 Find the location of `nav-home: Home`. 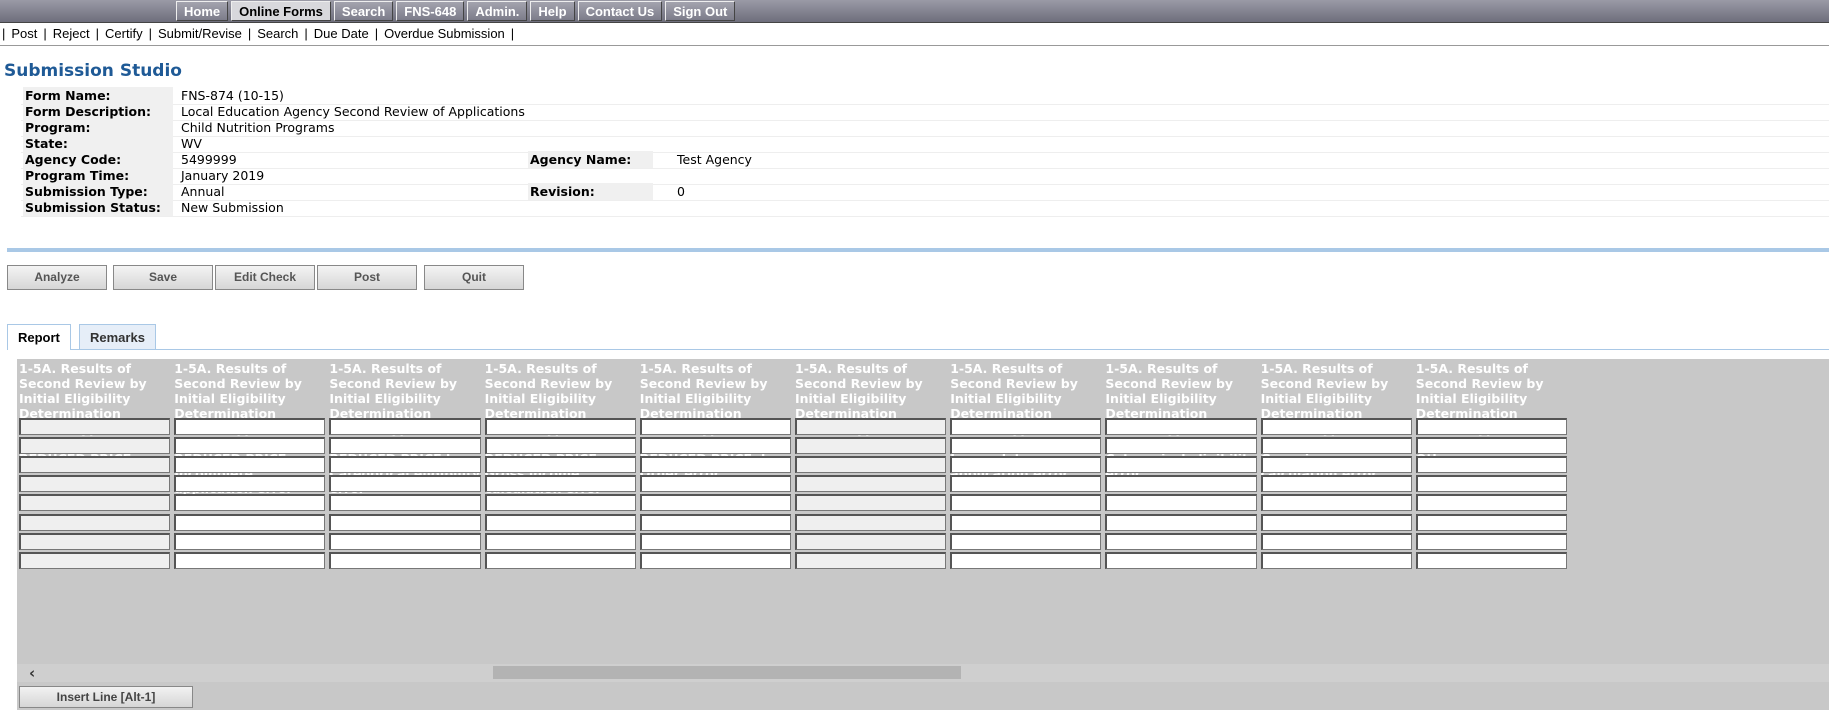

nav-home: Home is located at coordinates (202, 11).